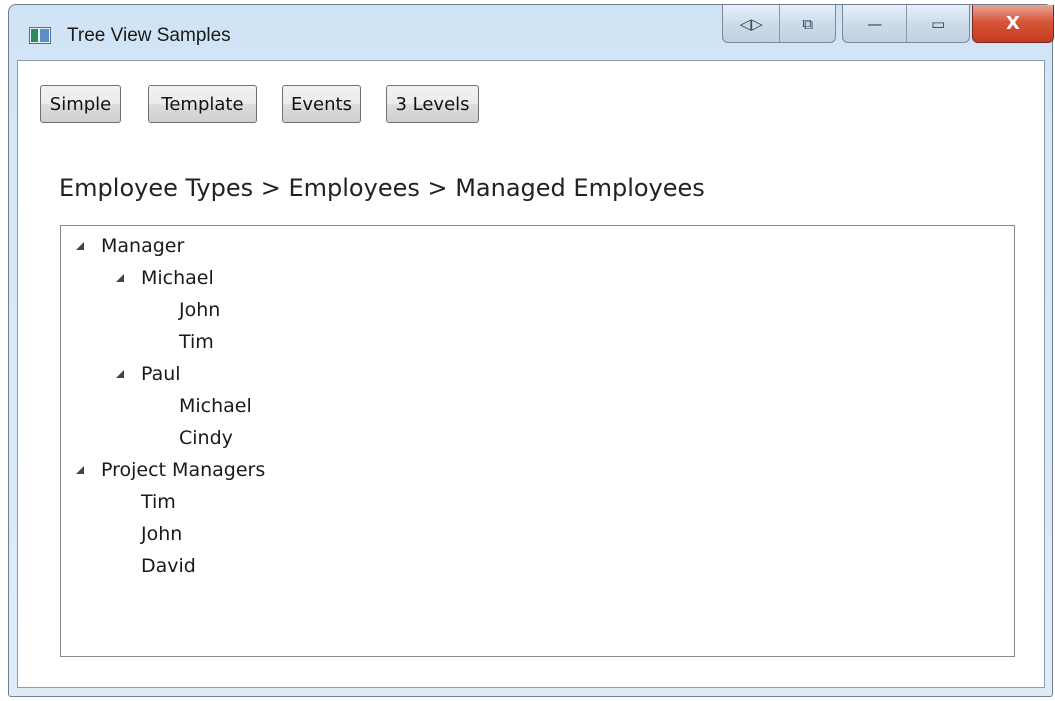 This screenshot has height=701, width=1055. Describe the element at coordinates (937, 23) in the screenshot. I see `maximize-button: ▭` at that location.